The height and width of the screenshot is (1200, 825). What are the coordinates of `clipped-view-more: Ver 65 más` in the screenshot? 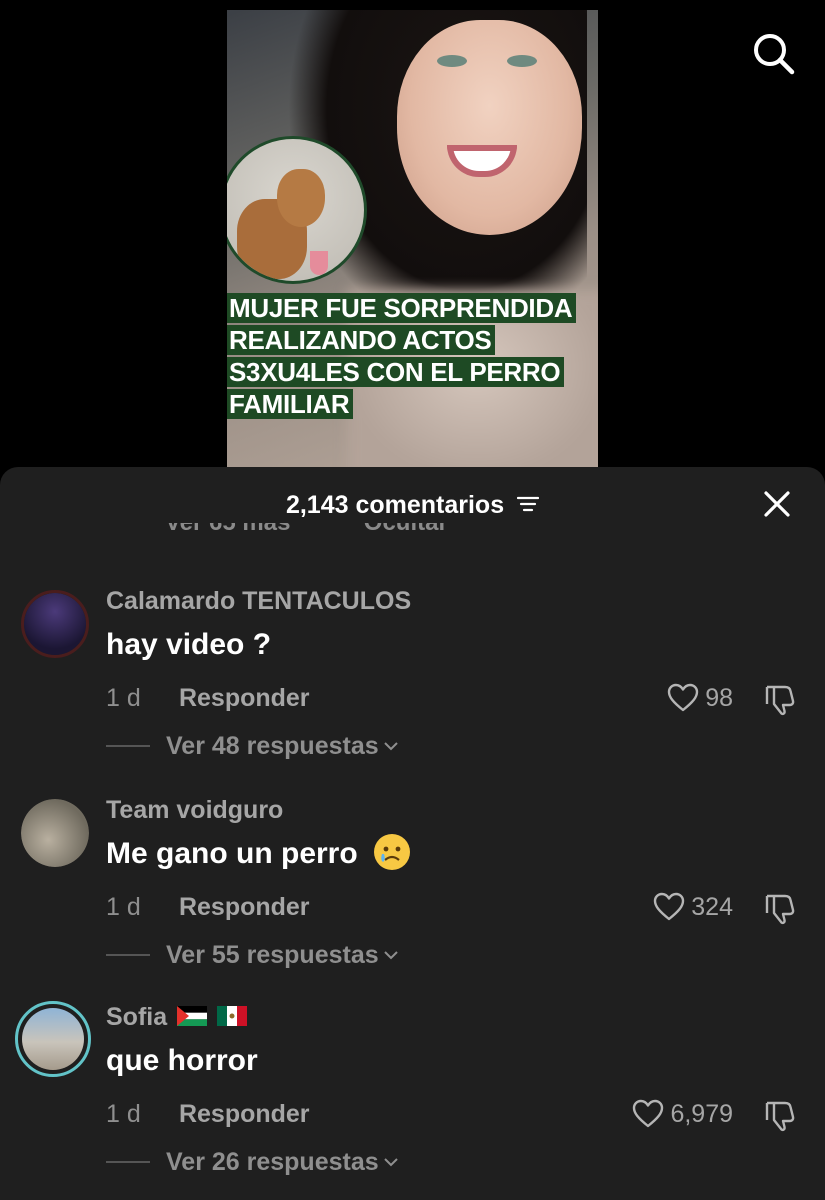 It's located at (227, 529).